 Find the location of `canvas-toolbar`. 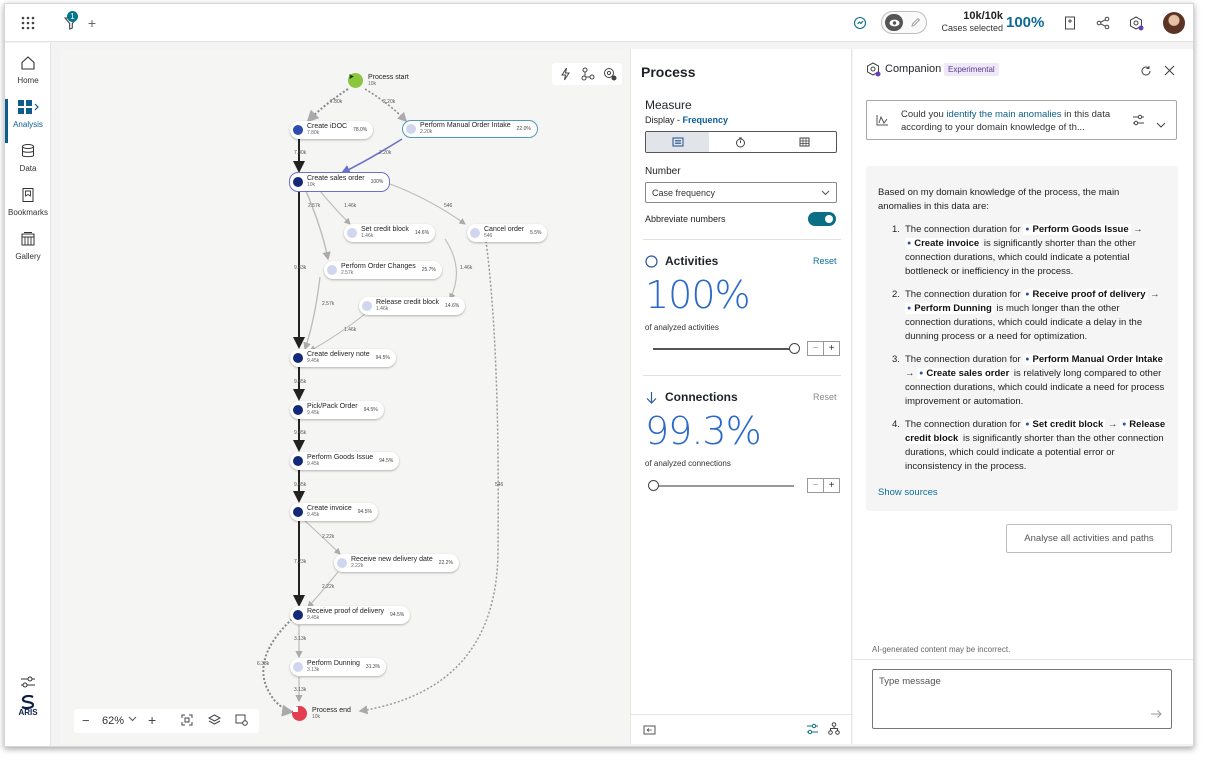

canvas-toolbar is located at coordinates (587, 74).